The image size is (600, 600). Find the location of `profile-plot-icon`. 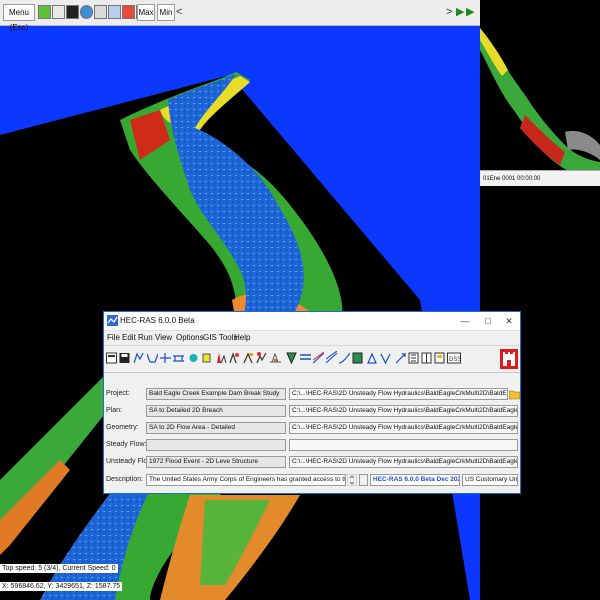

profile-plot-icon is located at coordinates (318, 358).